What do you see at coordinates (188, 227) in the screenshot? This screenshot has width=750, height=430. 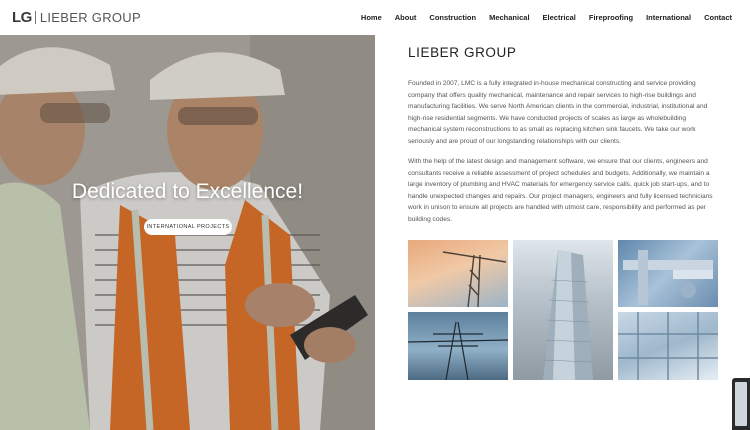 I see `international-projects-button: INTERNATIONAL PROJECTS` at bounding box center [188, 227].